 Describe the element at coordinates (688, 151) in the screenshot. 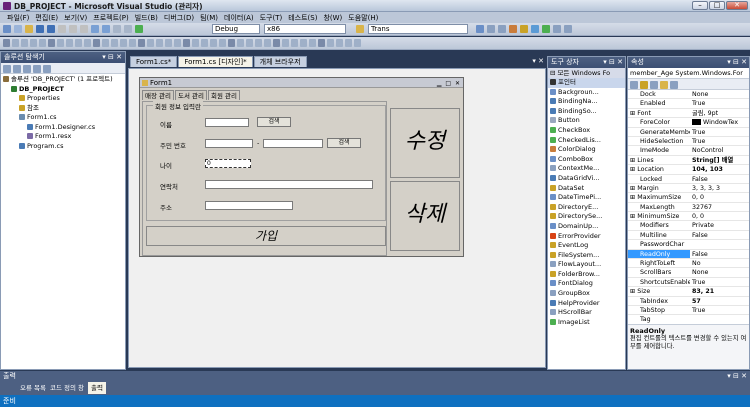

I see `property-row: ImeMode NoControl` at that location.